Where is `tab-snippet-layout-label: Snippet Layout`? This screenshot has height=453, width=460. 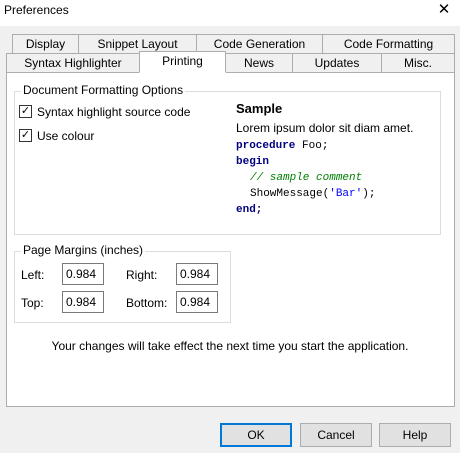
tab-snippet-layout-label: Snippet Layout is located at coordinates (137, 44).